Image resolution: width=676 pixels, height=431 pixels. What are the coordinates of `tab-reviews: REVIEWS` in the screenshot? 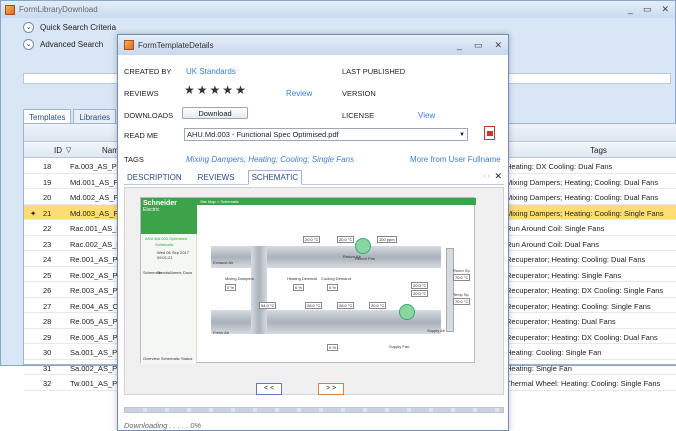 It's located at (216, 177).